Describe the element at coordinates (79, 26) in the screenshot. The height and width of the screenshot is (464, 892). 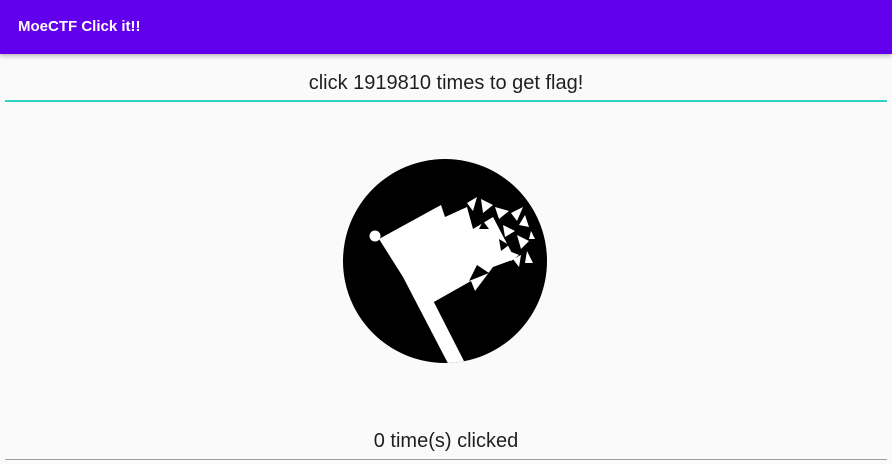
I see `app-title: MoeCTF Click it!!` at that location.